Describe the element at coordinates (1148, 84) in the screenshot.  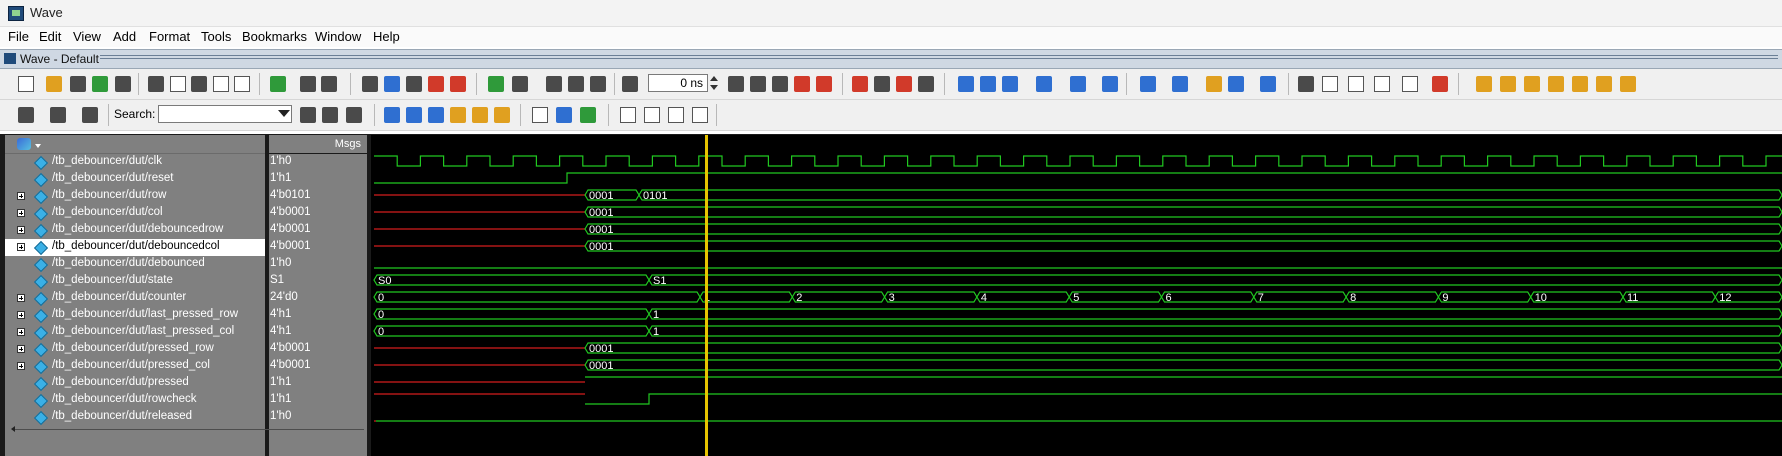
I see `bookmark-add-icon` at that location.